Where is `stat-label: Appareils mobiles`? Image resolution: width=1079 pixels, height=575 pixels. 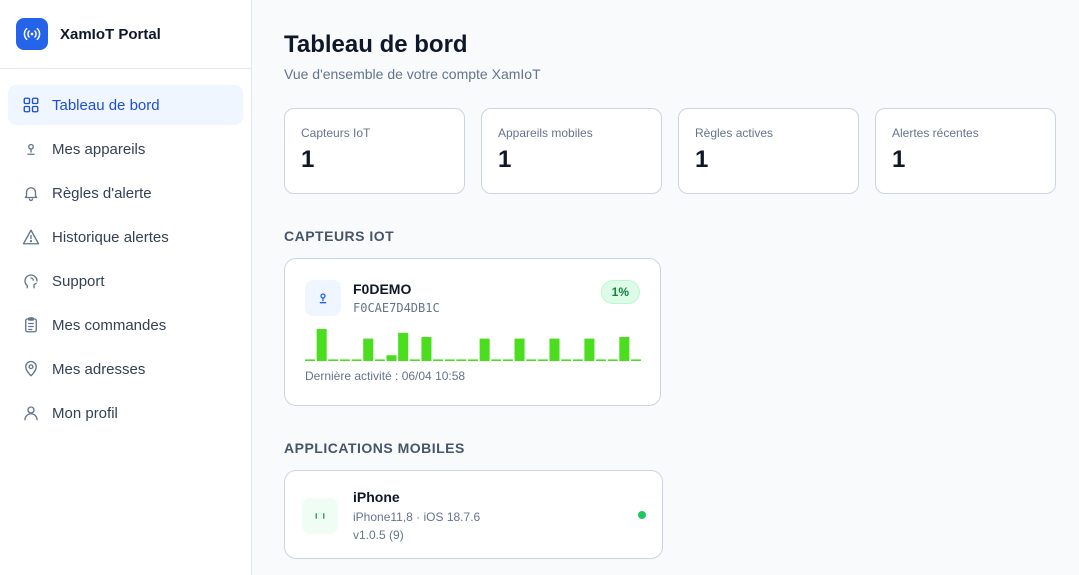
stat-label: Appareils mobiles is located at coordinates (545, 133).